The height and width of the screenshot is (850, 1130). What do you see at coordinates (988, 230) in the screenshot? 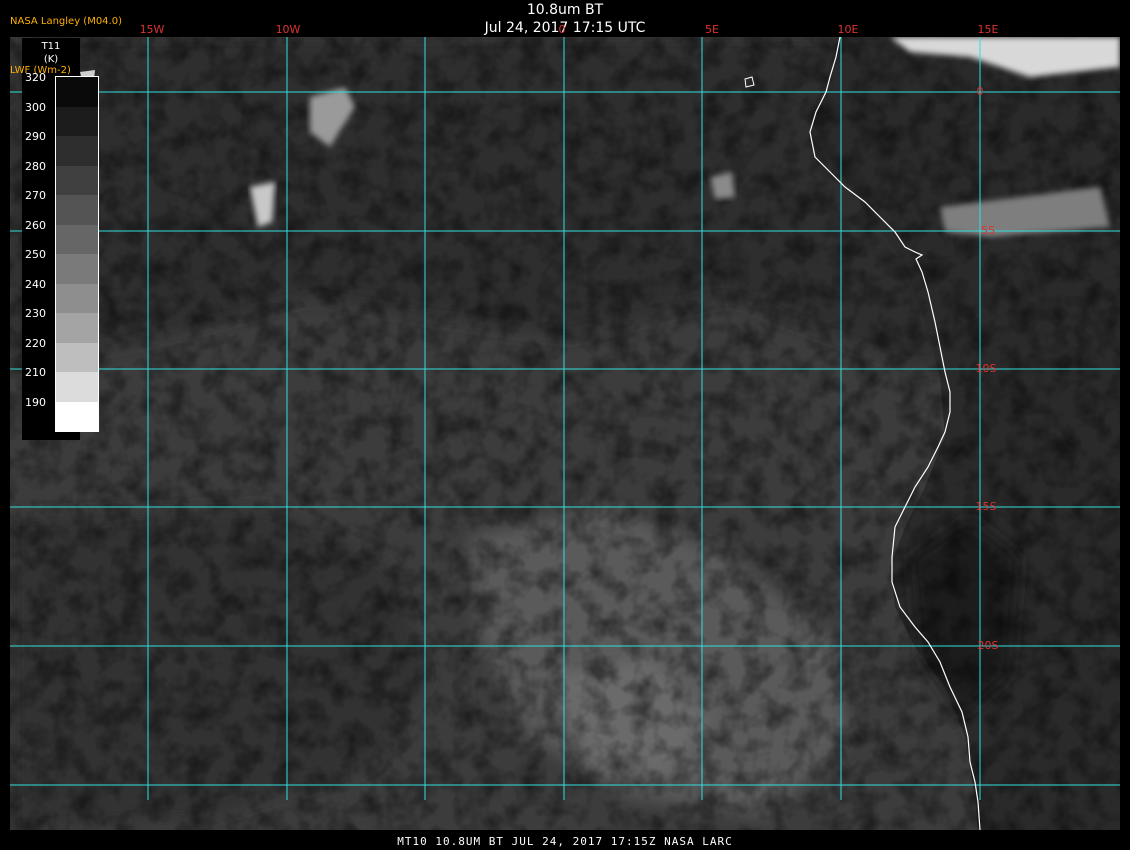
I see `lat-label-5s: 5S` at bounding box center [988, 230].